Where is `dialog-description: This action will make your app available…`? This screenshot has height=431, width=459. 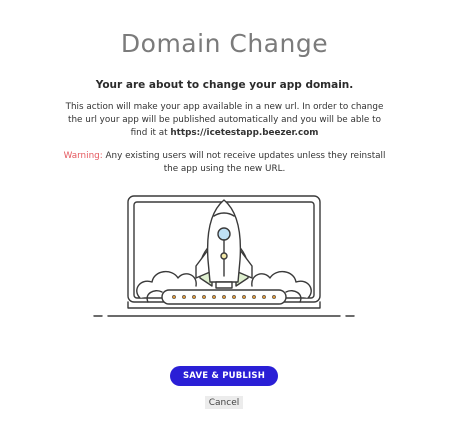
dialog-description: This action will make your app available… is located at coordinates (224, 120).